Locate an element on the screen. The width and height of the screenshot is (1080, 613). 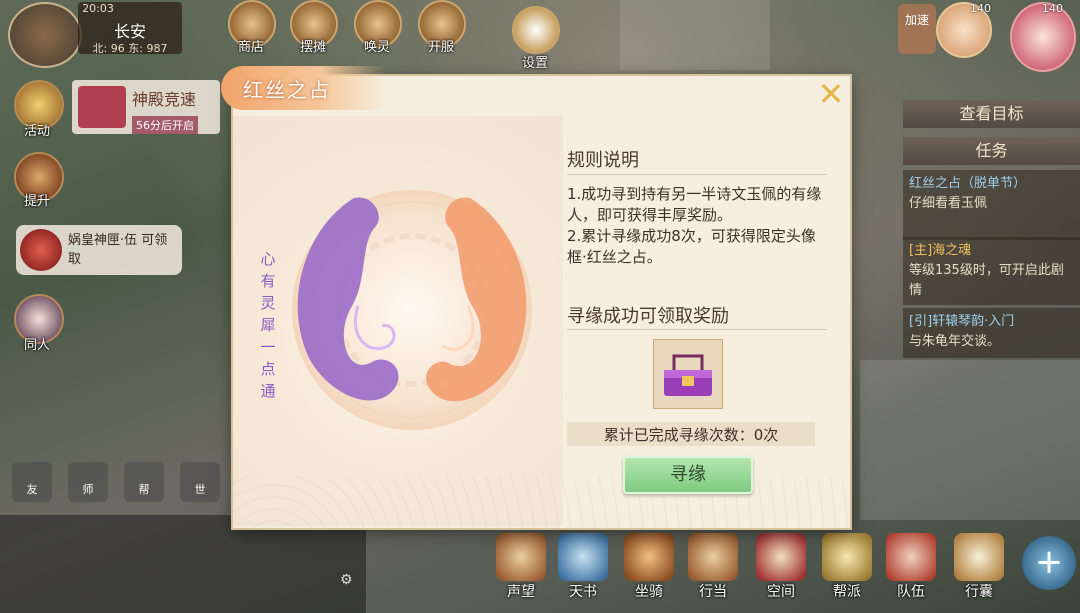
seek-count-text: 累计已完成寻缘次数：0次 is located at coordinates (691, 435).